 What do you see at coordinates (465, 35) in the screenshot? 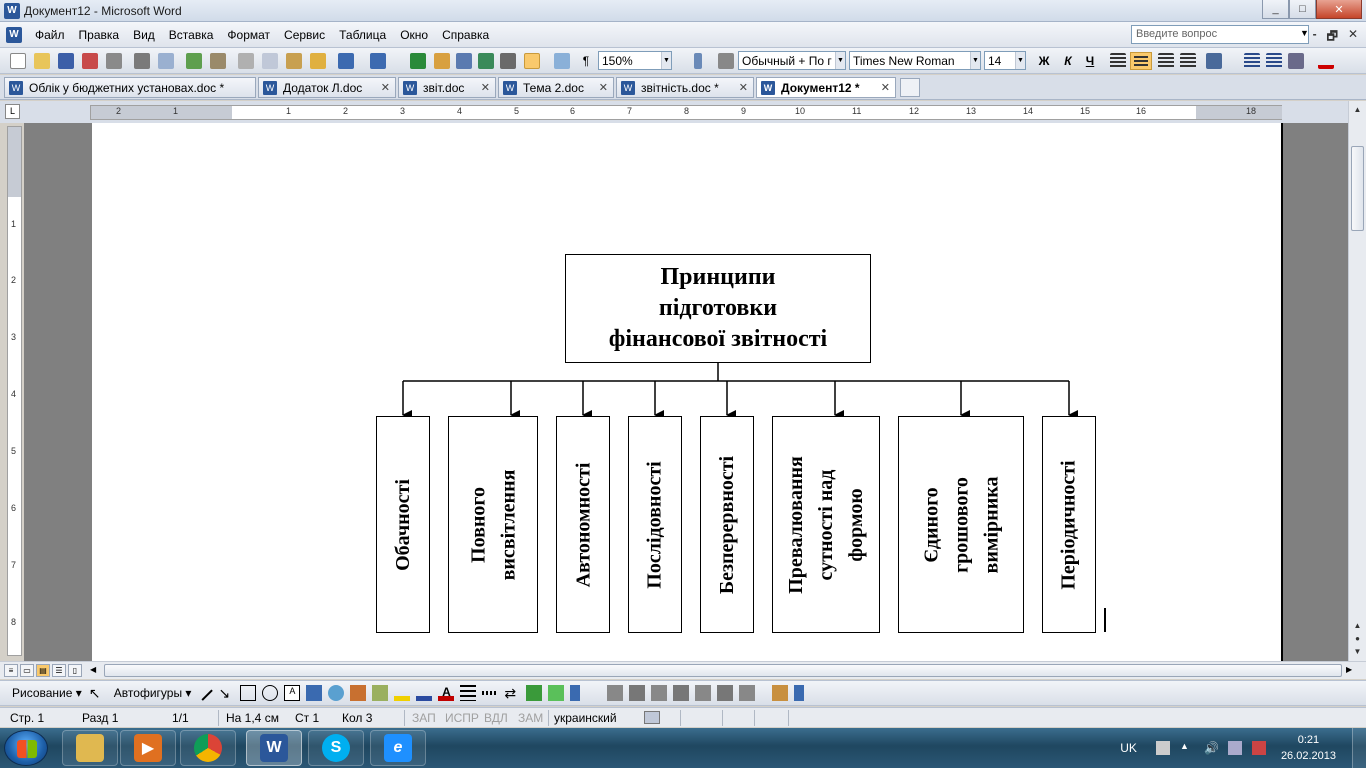
I see `menu-help: Справка` at bounding box center [465, 35].